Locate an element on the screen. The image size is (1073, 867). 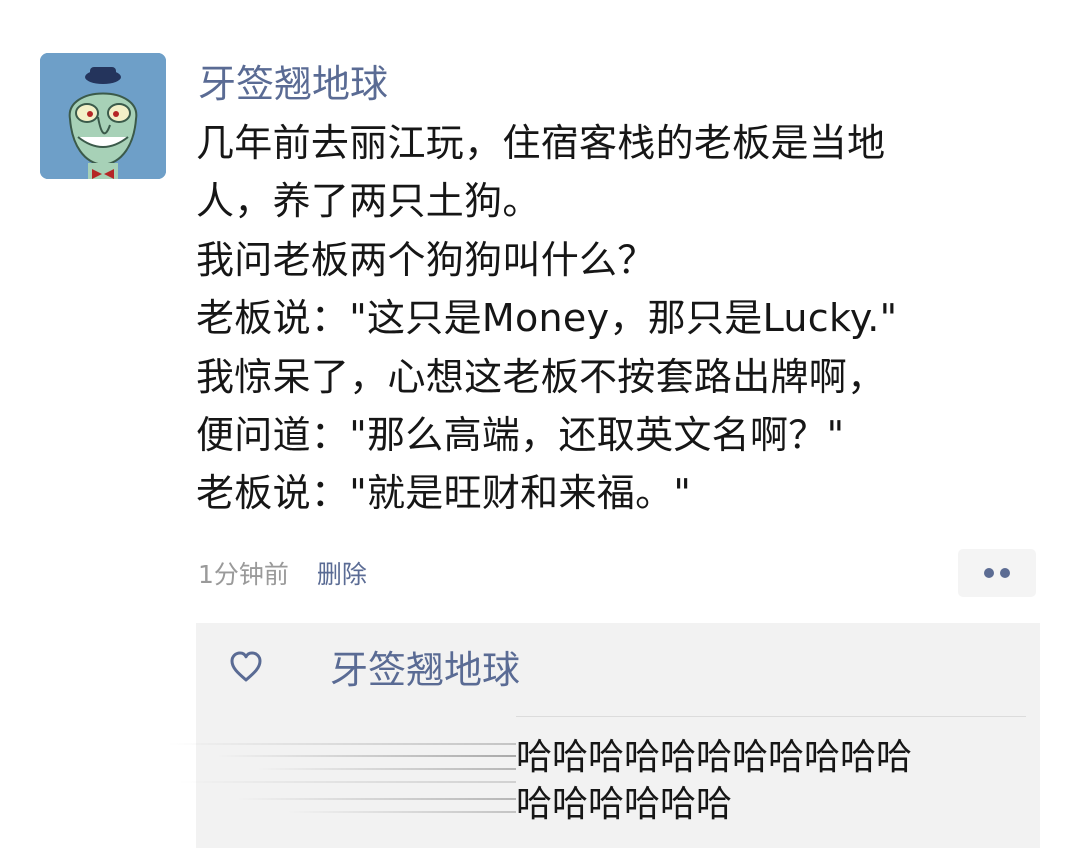
post-line: 几年前去丽江玩，住宿客栈的老板是当地 is located at coordinates (541, 143).